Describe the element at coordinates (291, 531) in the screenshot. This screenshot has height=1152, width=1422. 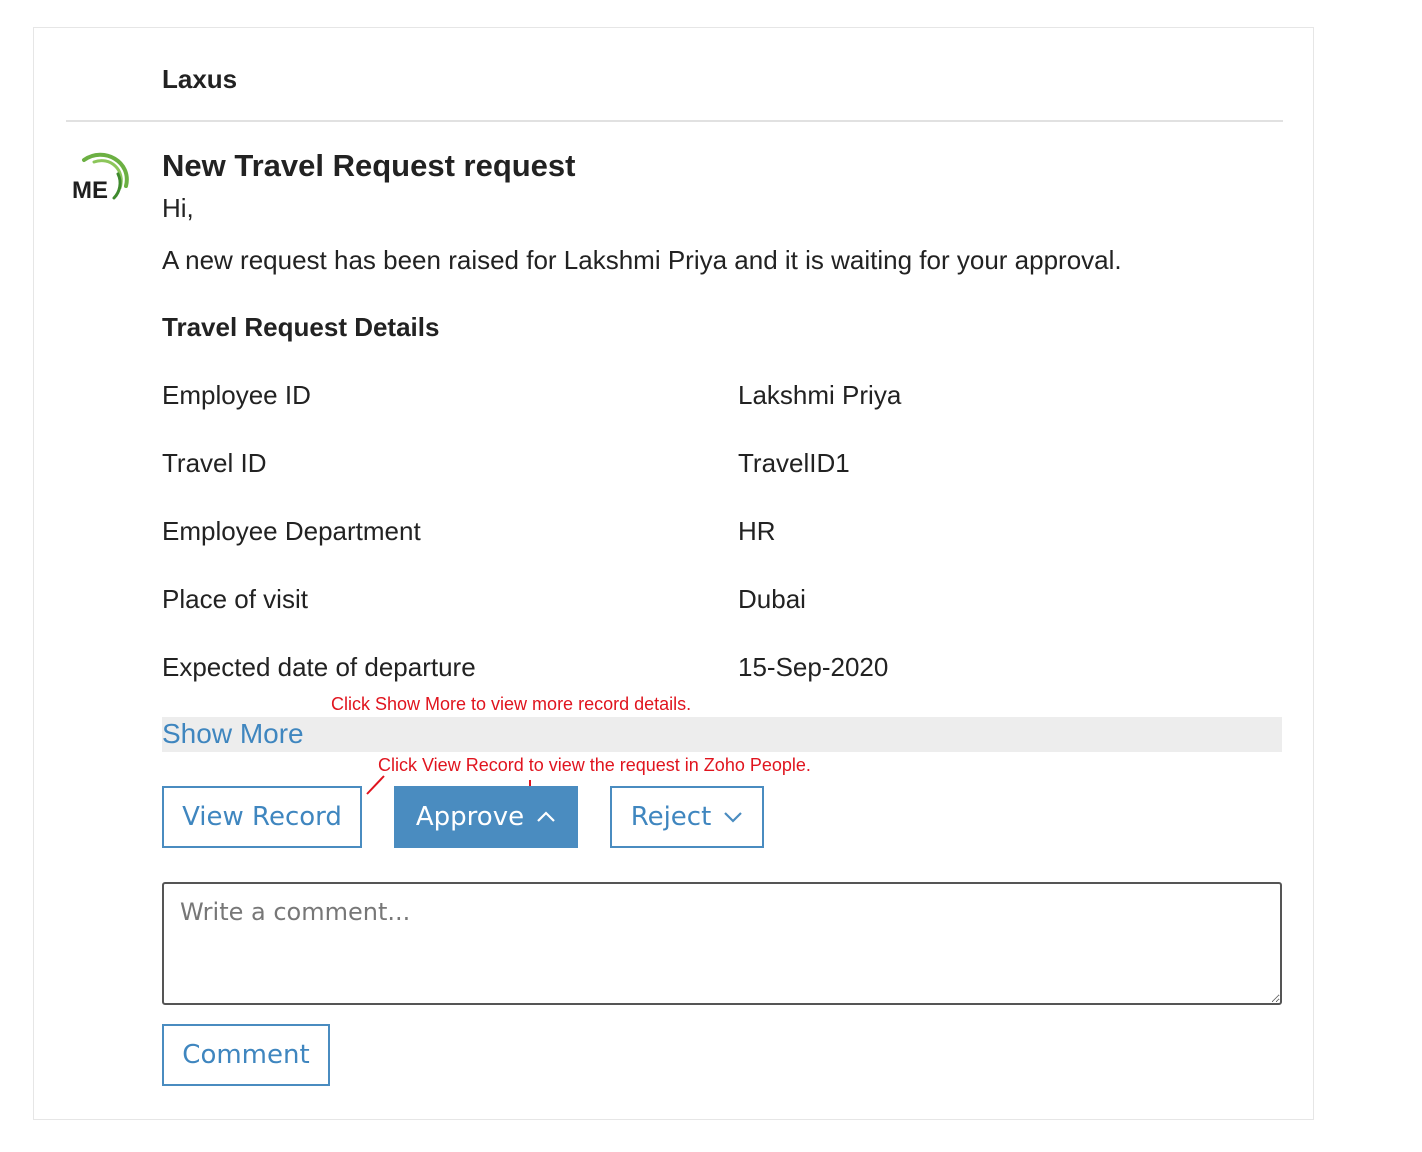
I see `detail-label: Employee Department` at that location.